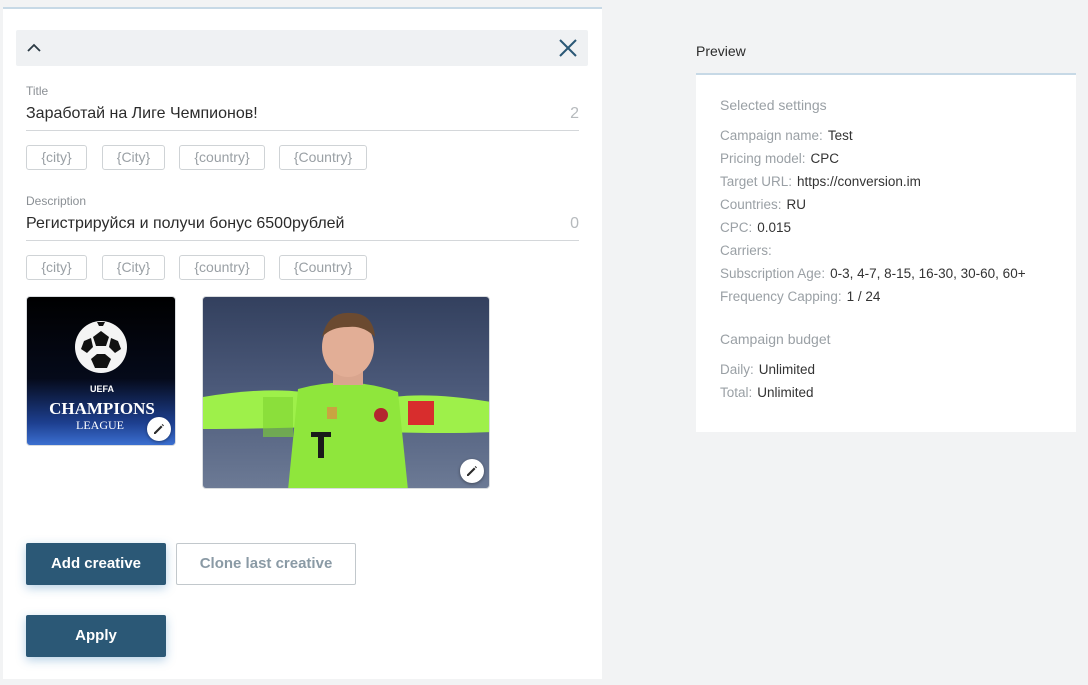  I want to click on setting-row: Pricing model: CPC, so click(780, 158).